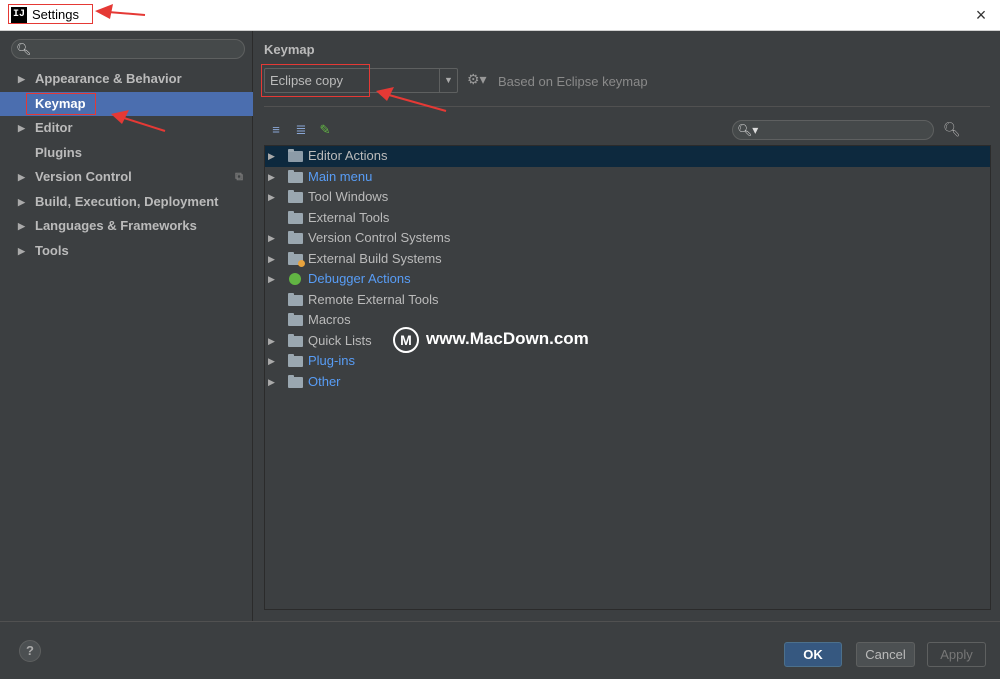 This screenshot has height=679, width=1000. I want to click on sidebar-search-input: 🔍︎, so click(128, 49).